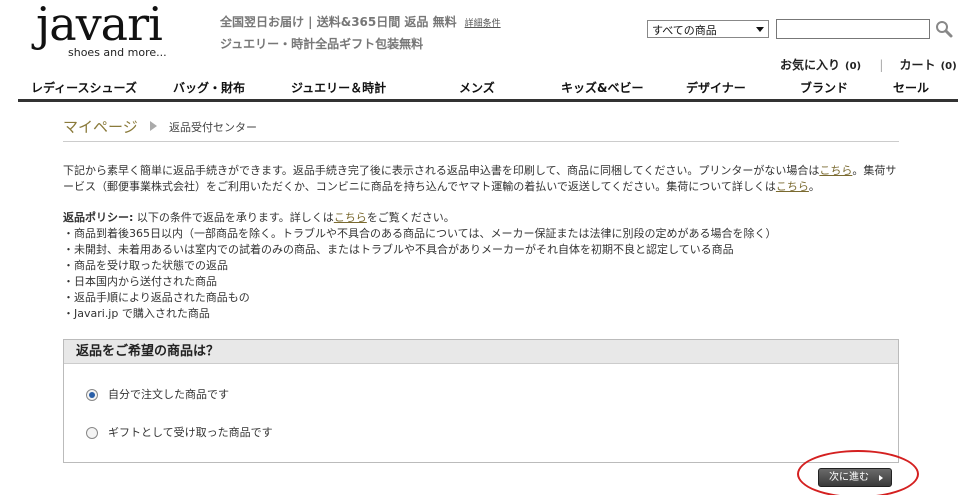 The width and height of the screenshot is (968, 495). Describe the element at coordinates (233, 217) in the screenshot. I see `policy-text-1: 以下の条件で返品を承ります。詳しくは` at that location.